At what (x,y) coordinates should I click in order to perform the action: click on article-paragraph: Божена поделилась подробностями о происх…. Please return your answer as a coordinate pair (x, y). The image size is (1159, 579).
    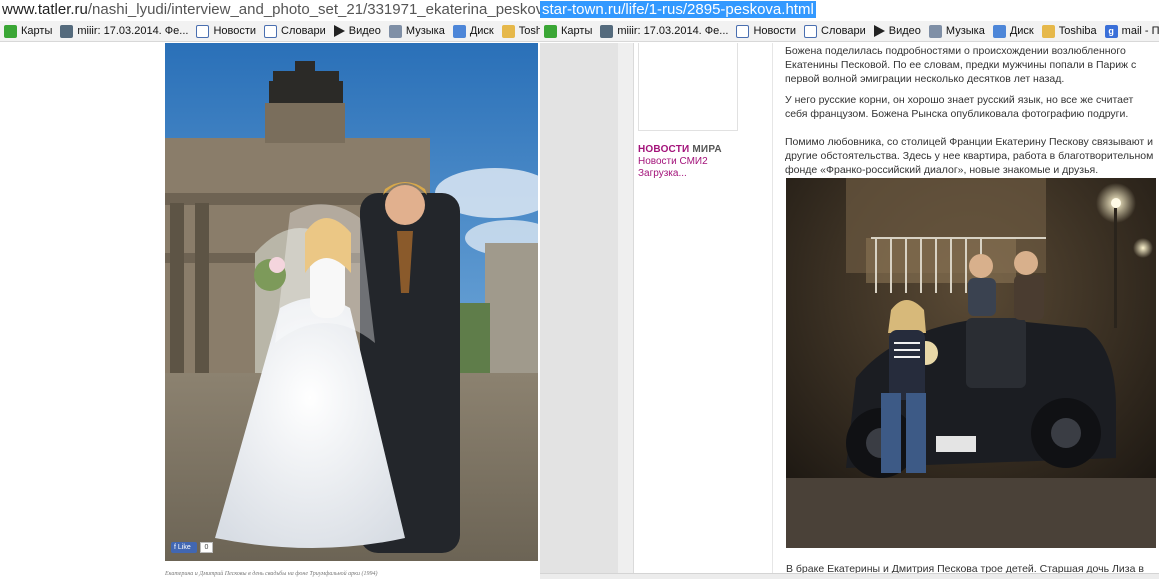
    Looking at the image, I should click on (961, 65).